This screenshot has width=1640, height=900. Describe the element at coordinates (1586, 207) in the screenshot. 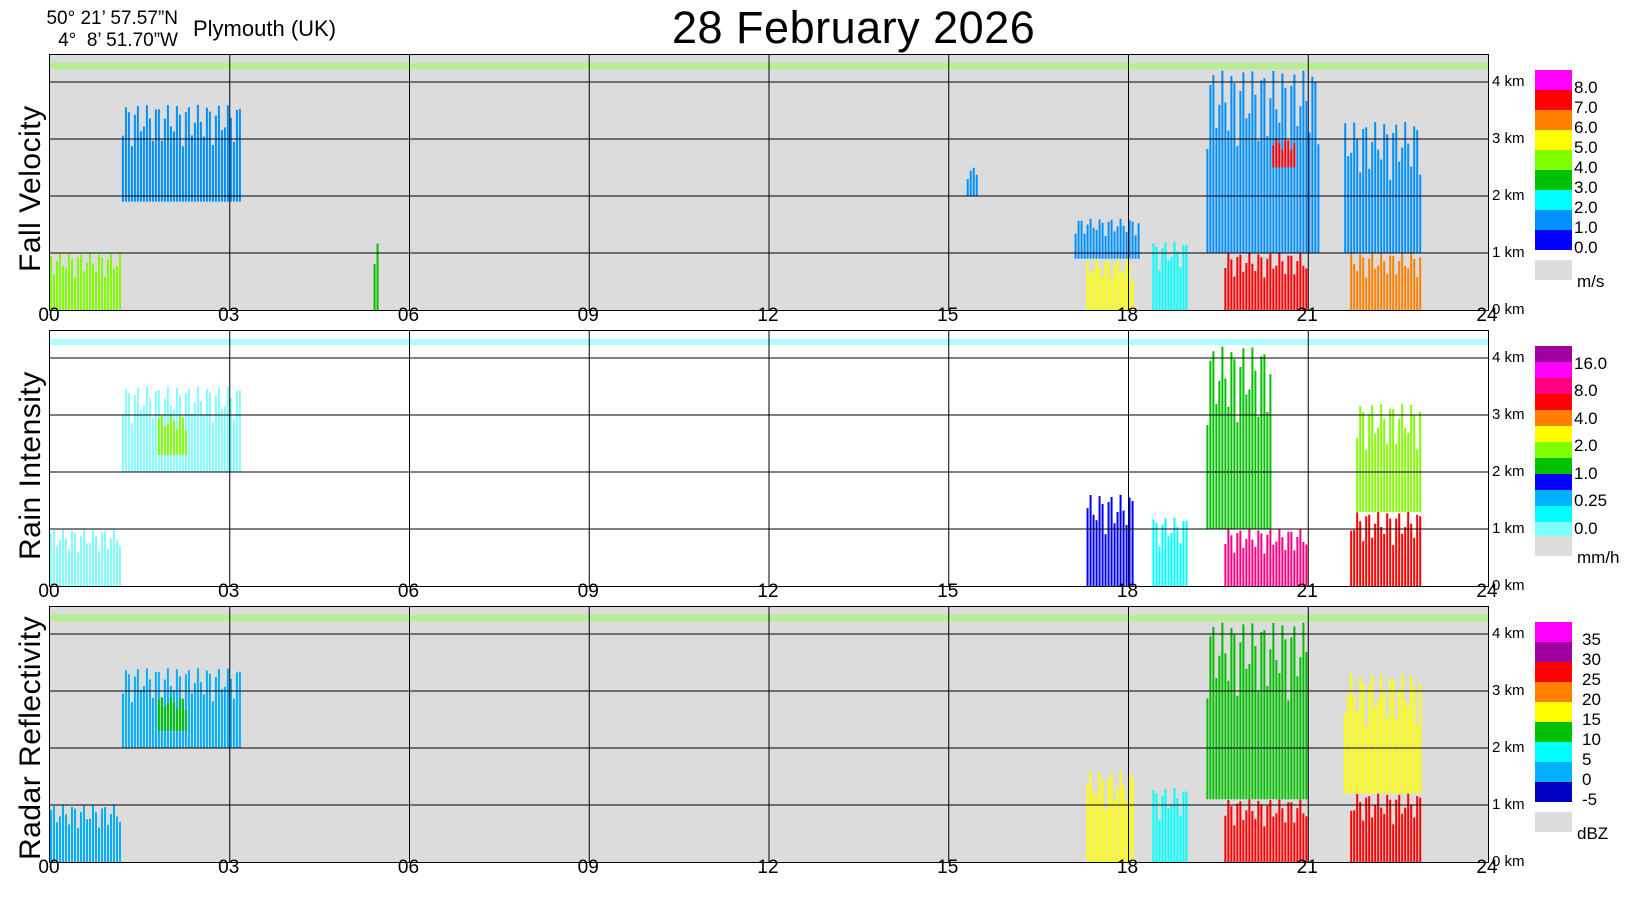

I see `colorbar-label: 2.0` at that location.